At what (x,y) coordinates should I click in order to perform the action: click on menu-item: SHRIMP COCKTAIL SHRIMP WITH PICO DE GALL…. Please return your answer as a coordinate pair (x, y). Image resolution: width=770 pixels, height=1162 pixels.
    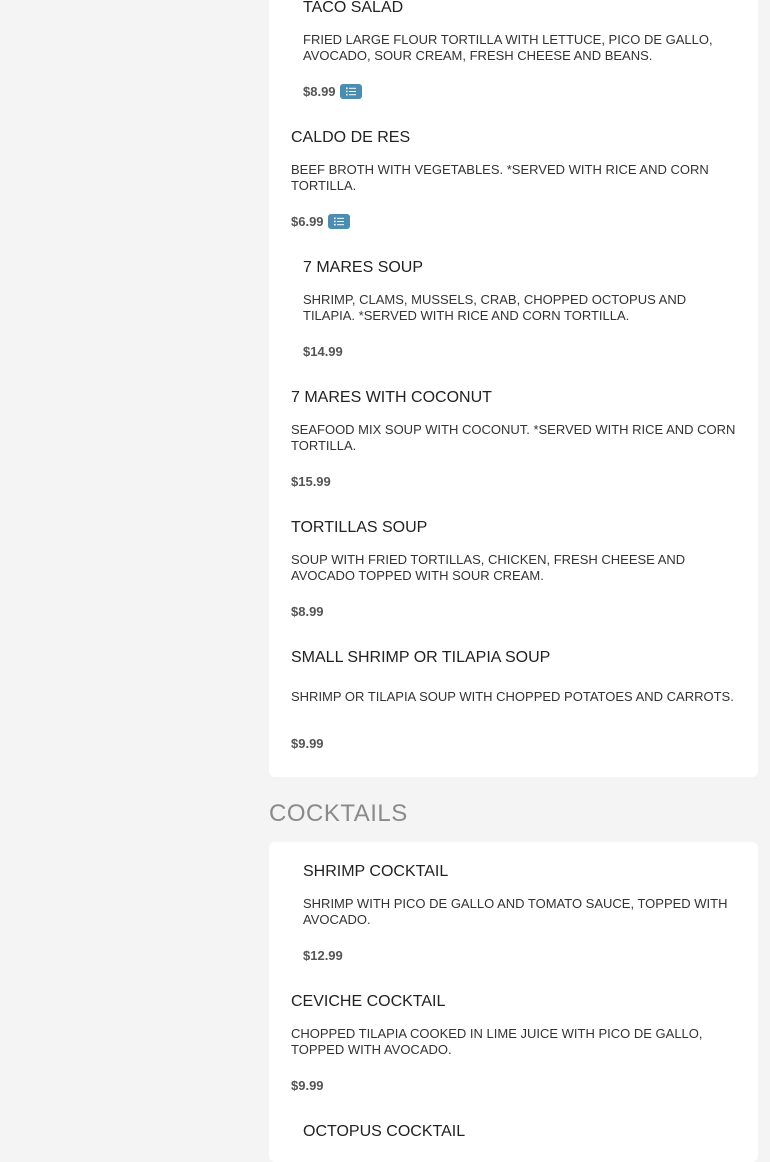
    Looking at the image, I should click on (518, 913).